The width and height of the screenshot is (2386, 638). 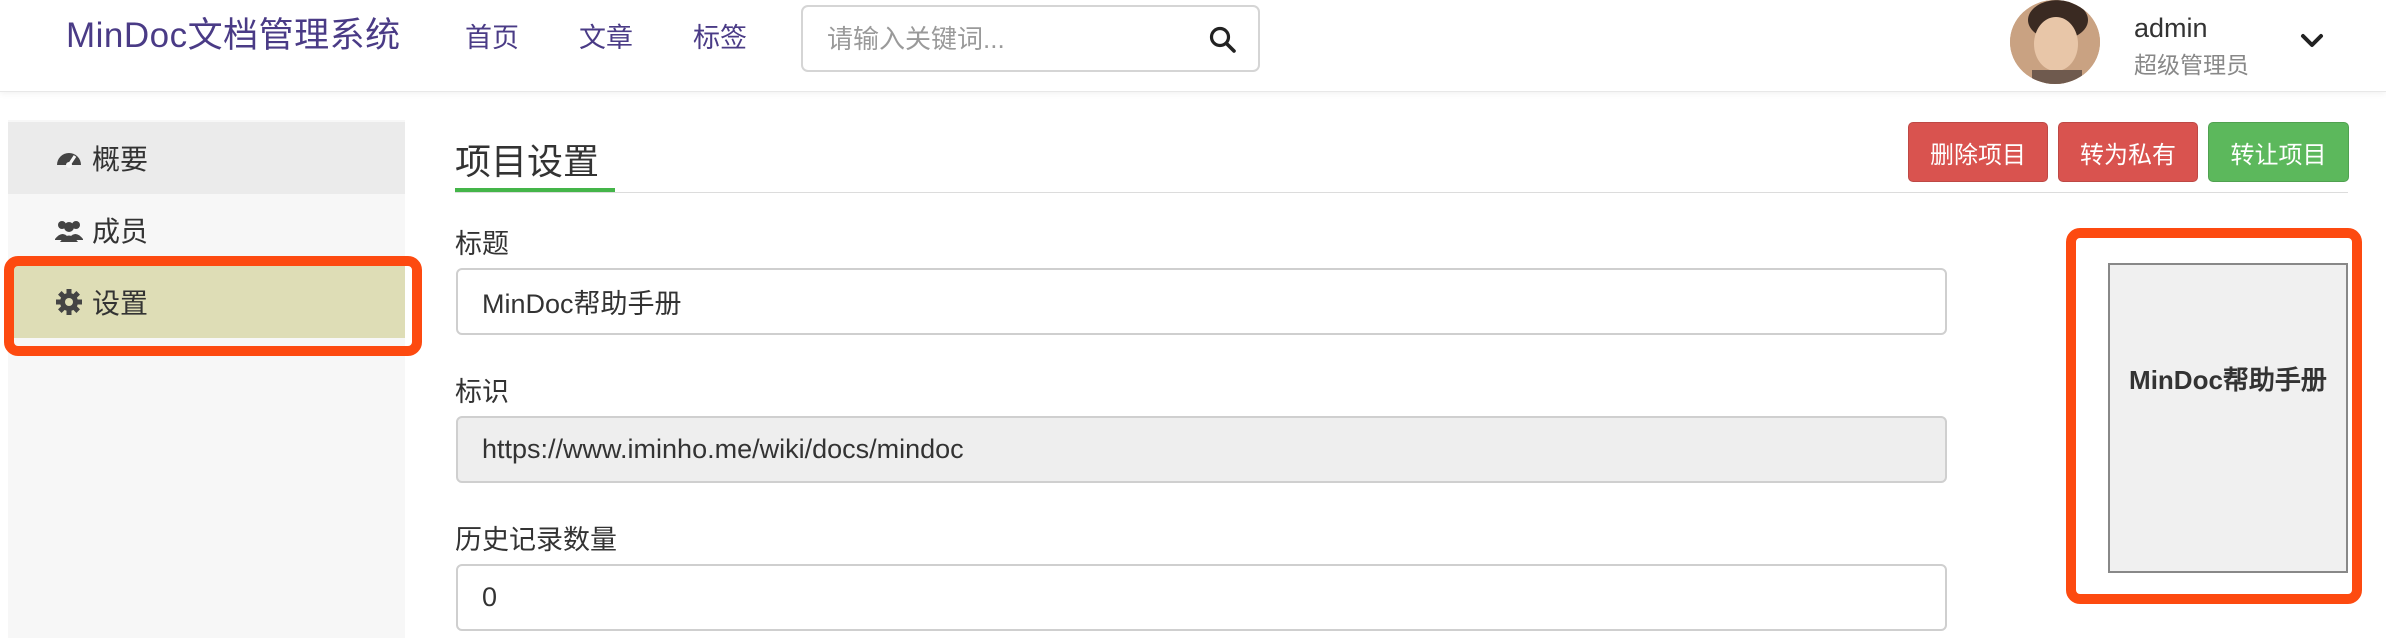 I want to click on main-nav: 首页 文章 标签, so click(x=606, y=38).